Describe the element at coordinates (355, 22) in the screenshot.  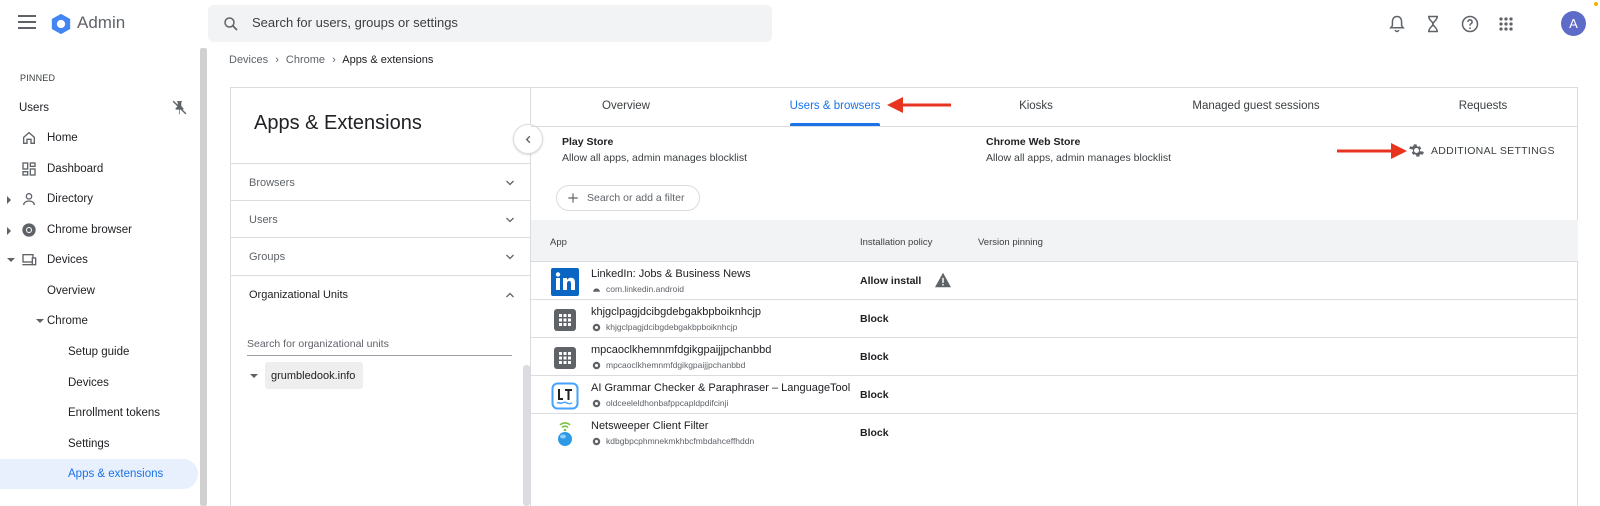
I see `search-input: Search for users, groups or settings` at that location.